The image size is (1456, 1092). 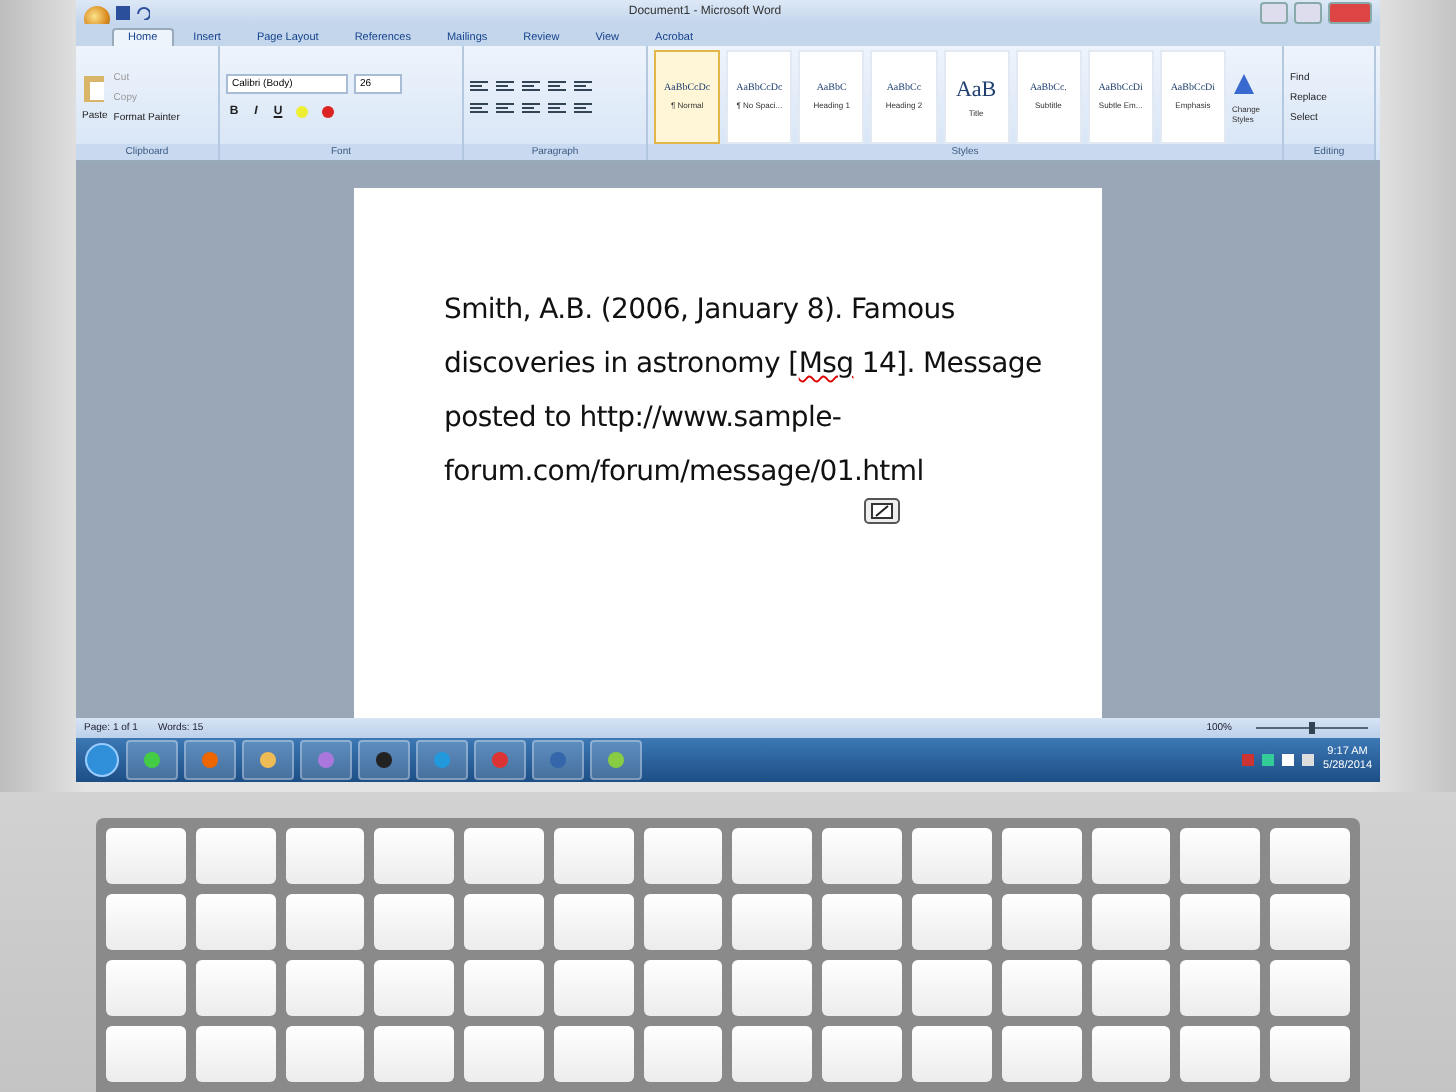 What do you see at coordinates (882, 511) in the screenshot?
I see `paste-options-icon` at bounding box center [882, 511].